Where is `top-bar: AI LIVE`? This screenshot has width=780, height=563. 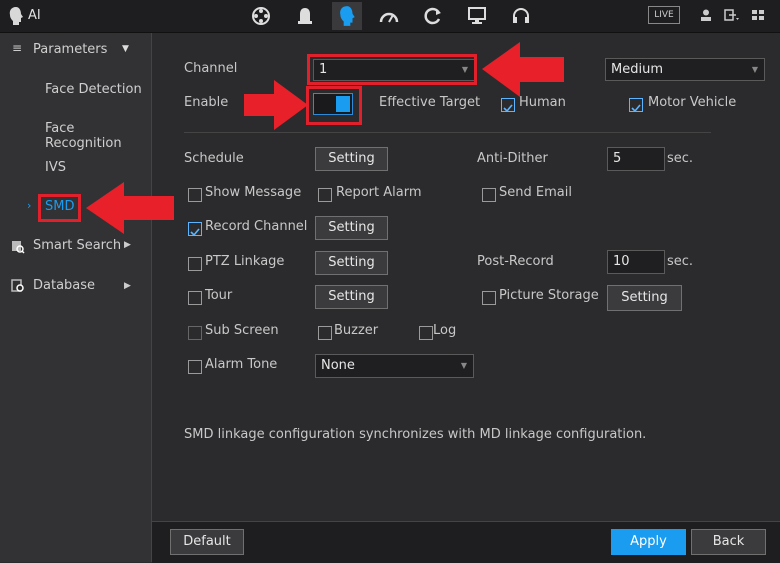
top-bar: AI LIVE is located at coordinates (390, 16).